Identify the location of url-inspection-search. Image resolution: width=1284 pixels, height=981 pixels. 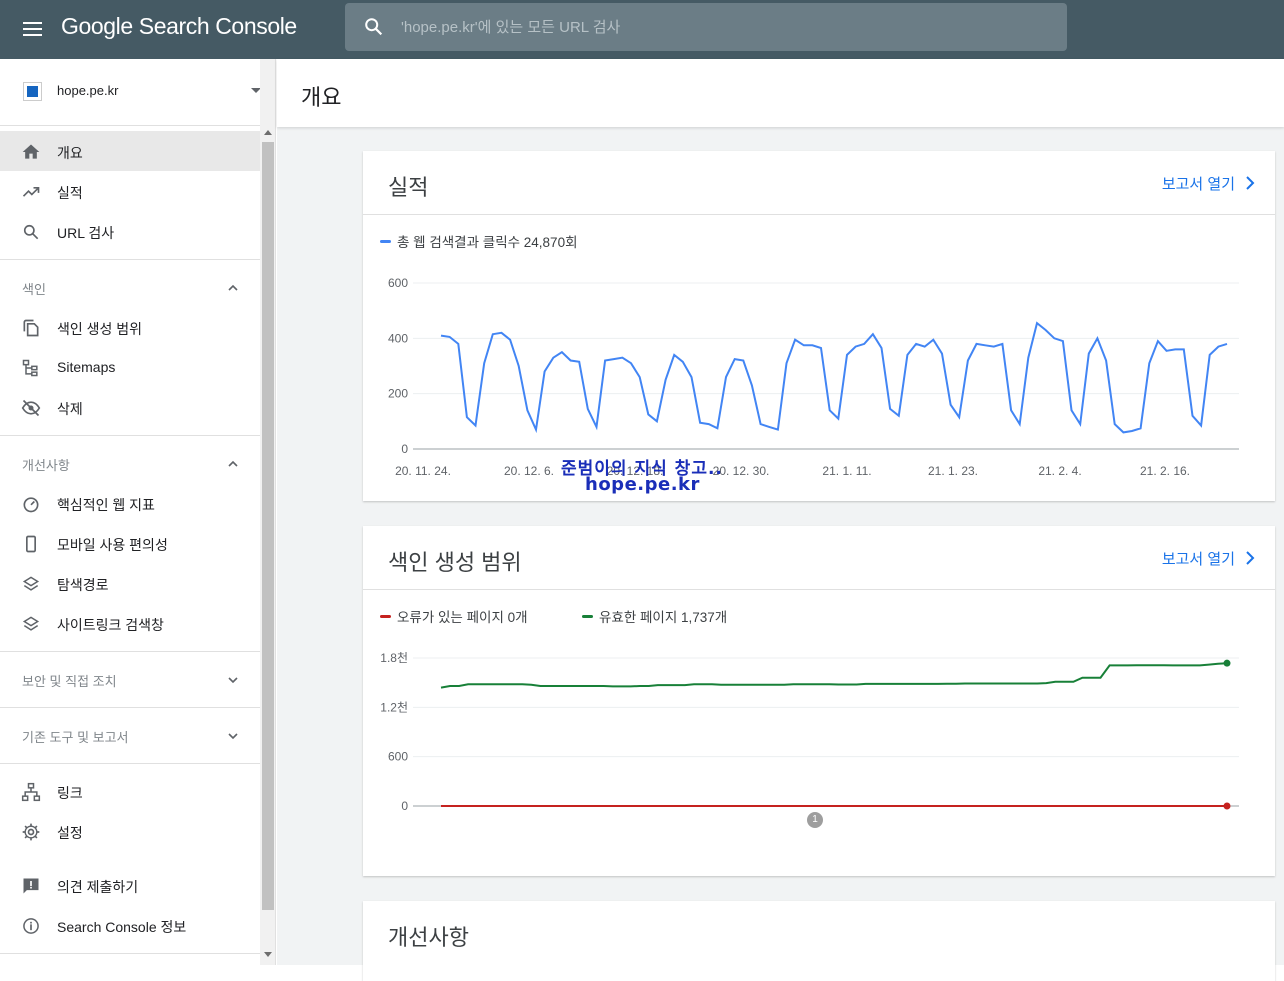
(706, 27).